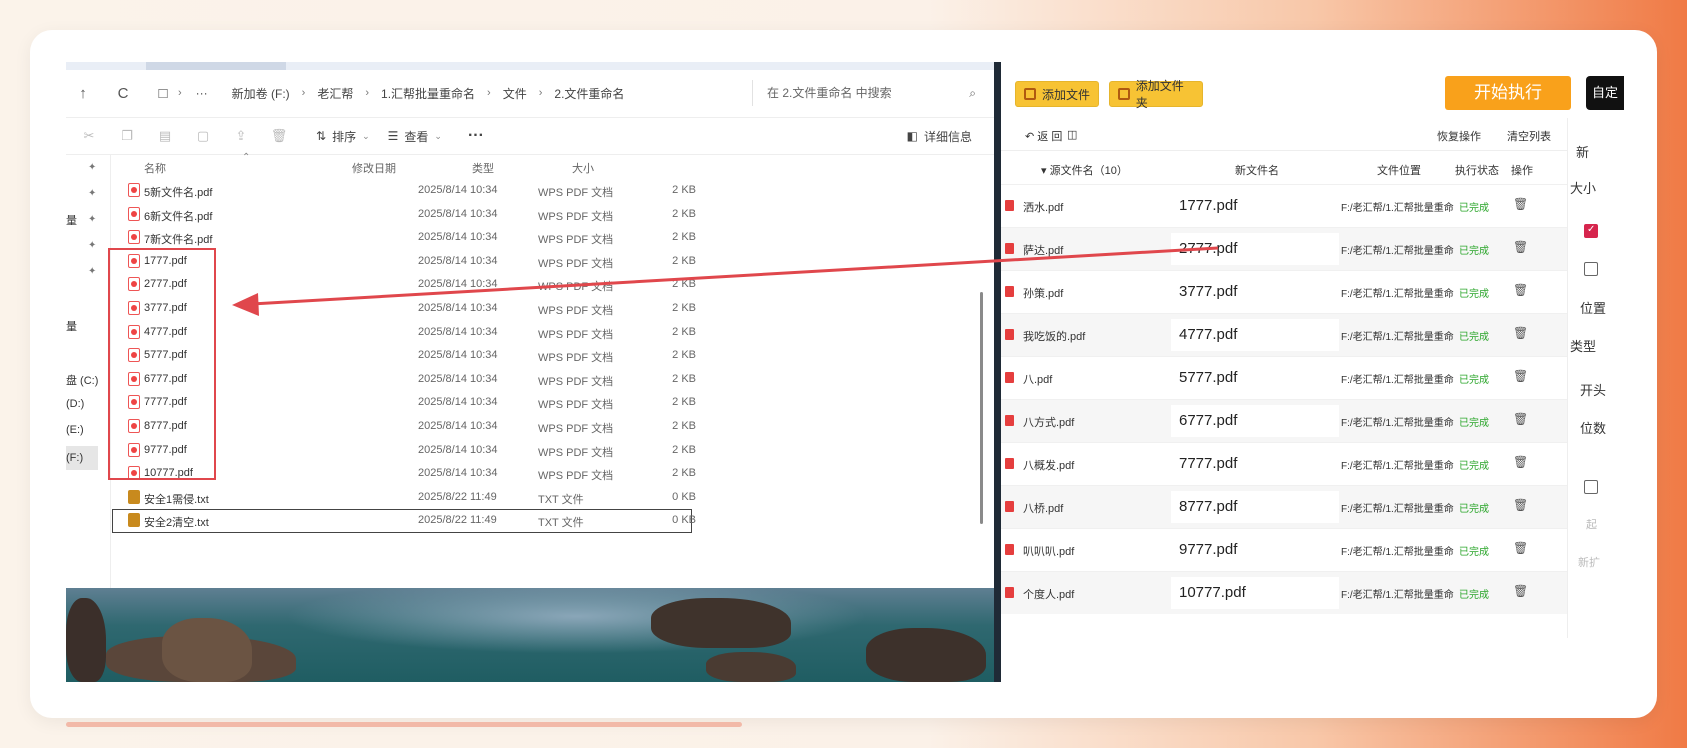 Image resolution: width=1687 pixels, height=748 pixels. What do you see at coordinates (1459, 136) in the screenshot?
I see `restore-button: 恢复操作` at bounding box center [1459, 136].